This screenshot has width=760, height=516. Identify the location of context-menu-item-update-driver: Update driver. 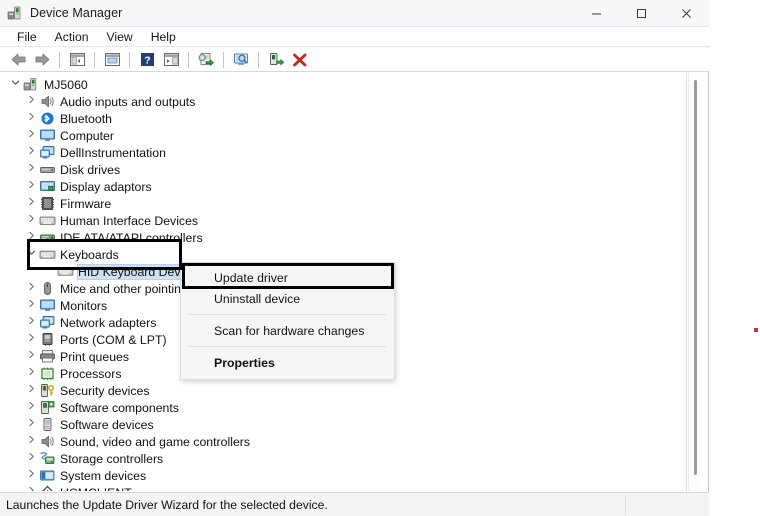
(287, 277).